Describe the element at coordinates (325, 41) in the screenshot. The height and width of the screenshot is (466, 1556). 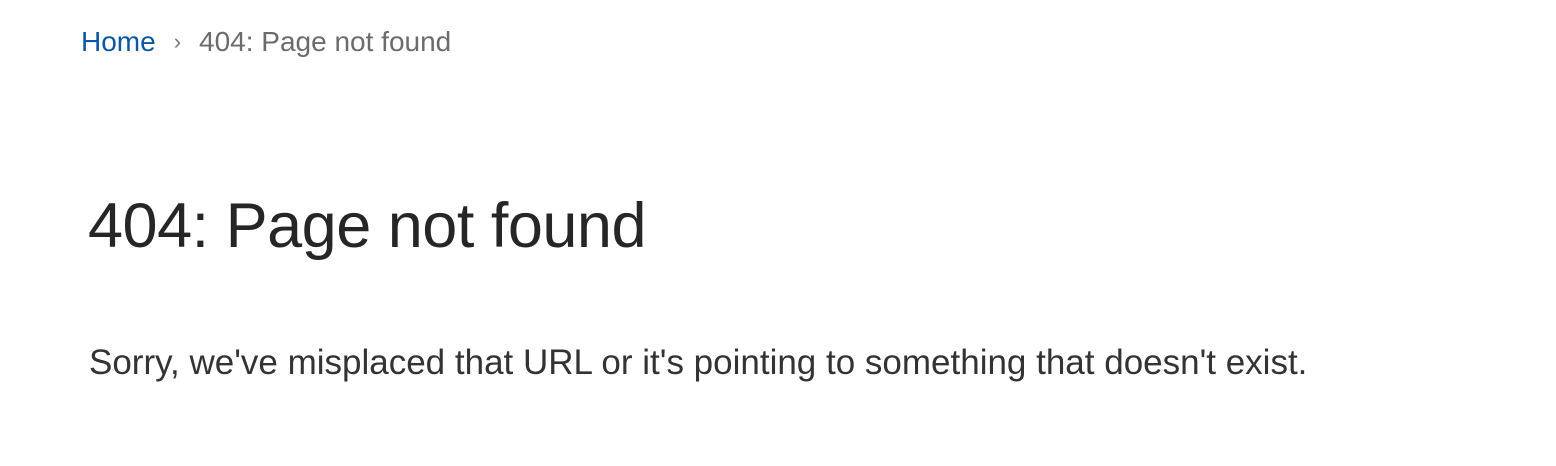
I see `breadcrumb-current: 404: Page not found` at that location.